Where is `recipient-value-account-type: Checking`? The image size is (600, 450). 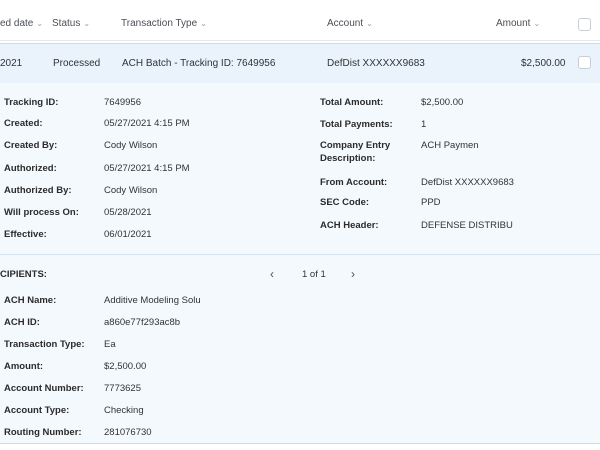
recipient-value-account-type: Checking is located at coordinates (124, 410).